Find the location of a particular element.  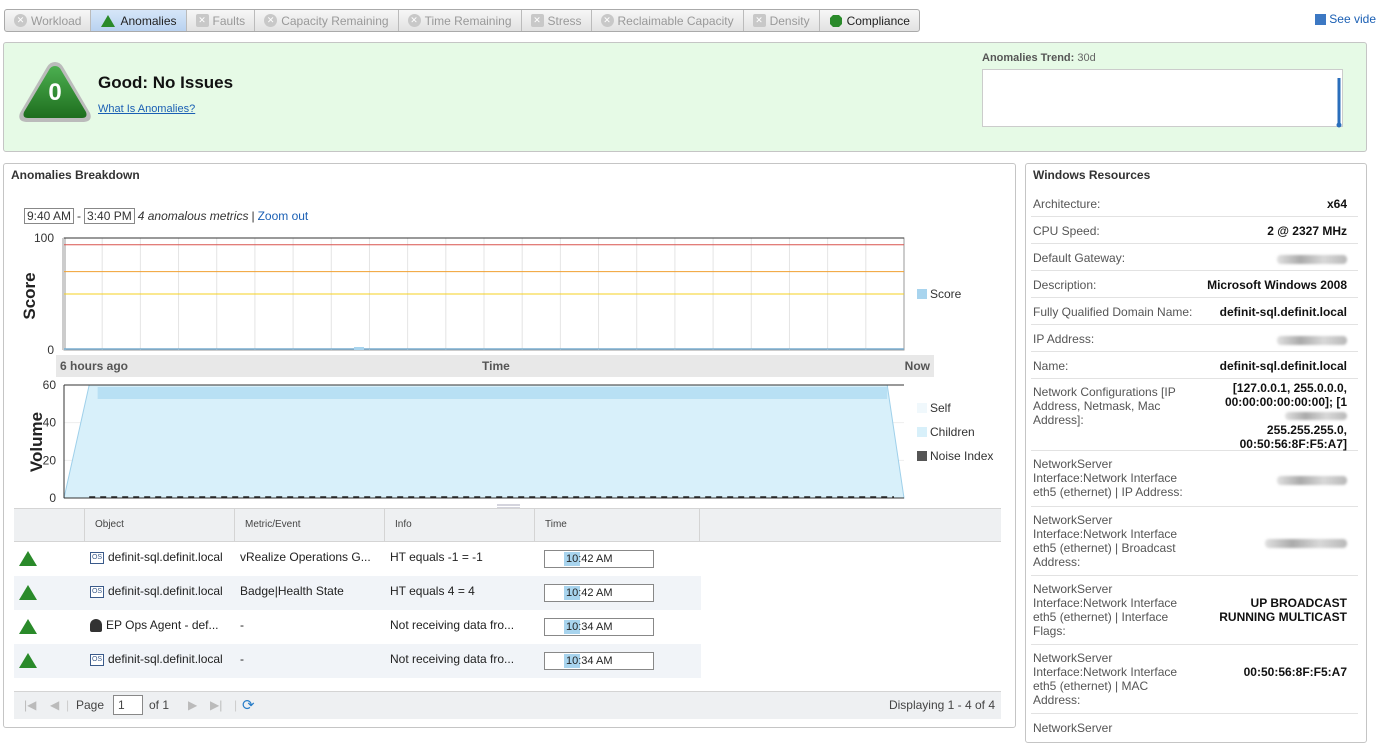

resource-row: Description: Microsoft Windows 2008 is located at coordinates (1194, 284).